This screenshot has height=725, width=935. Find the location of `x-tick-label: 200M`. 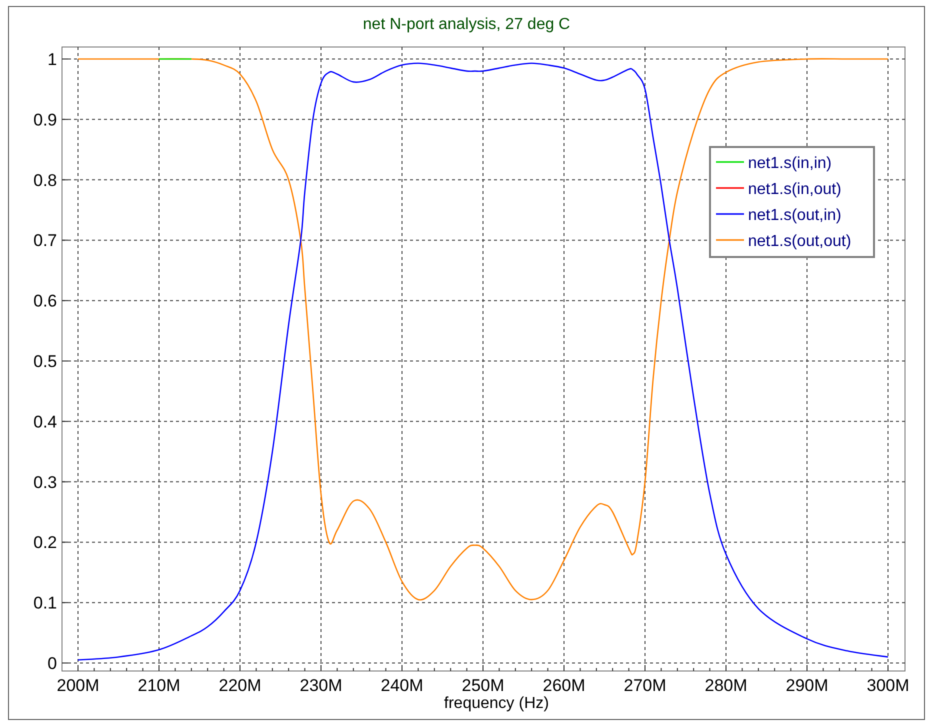

x-tick-label: 200M is located at coordinates (78, 685).